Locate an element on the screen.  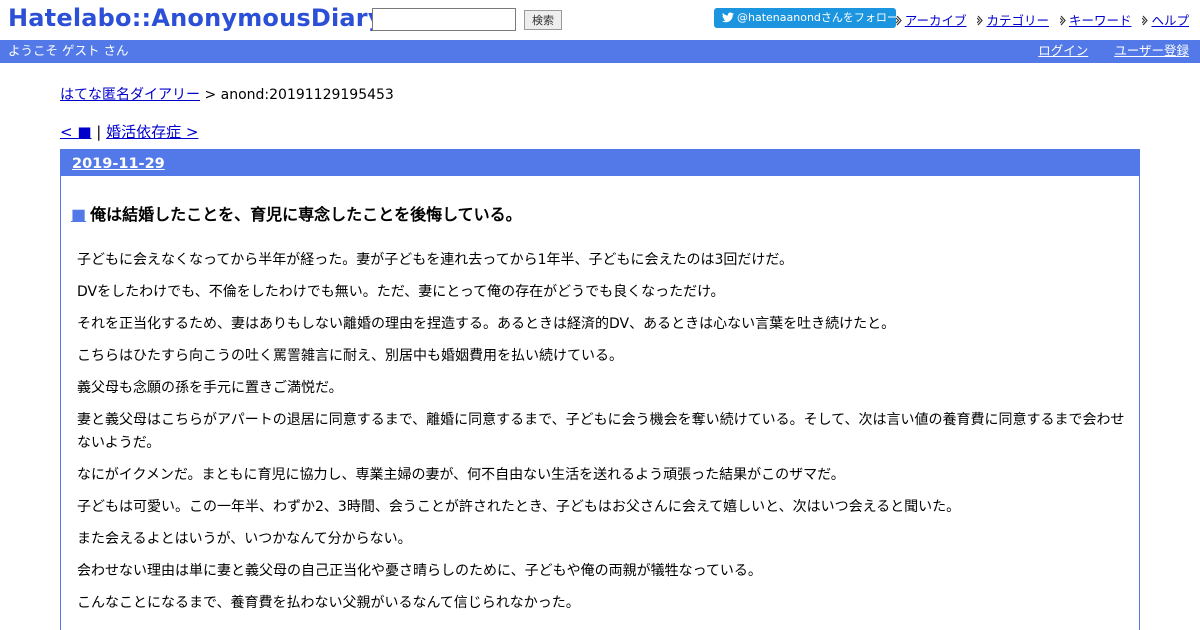
twitter-follow-button: @hatenaanondさんをフォロー is located at coordinates (806, 18).